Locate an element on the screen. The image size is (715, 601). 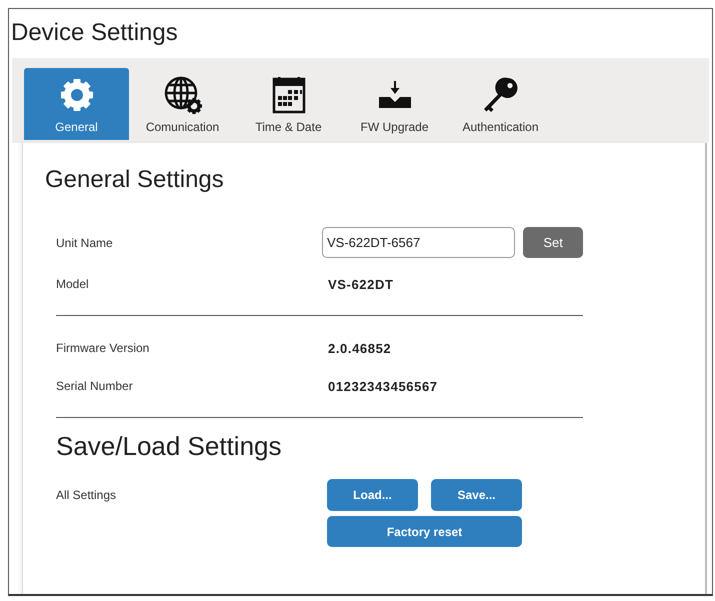
section-heading: Save/Load Settings is located at coordinates (169, 446).